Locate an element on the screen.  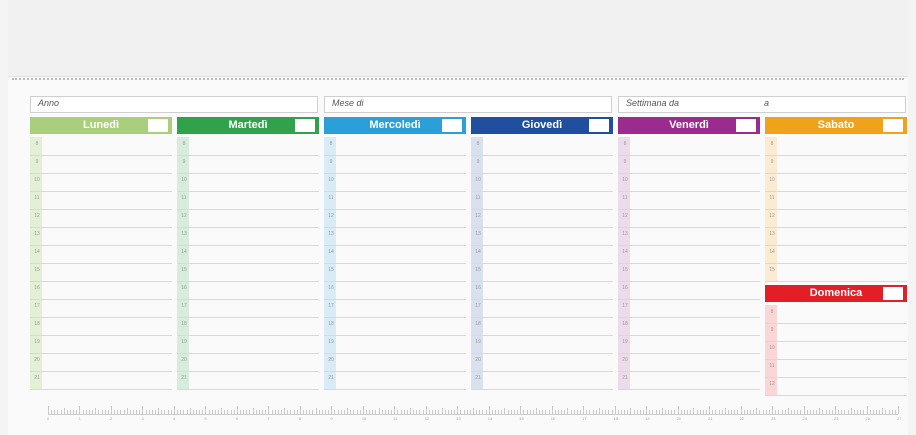
month-field is located at coordinates (468, 104).